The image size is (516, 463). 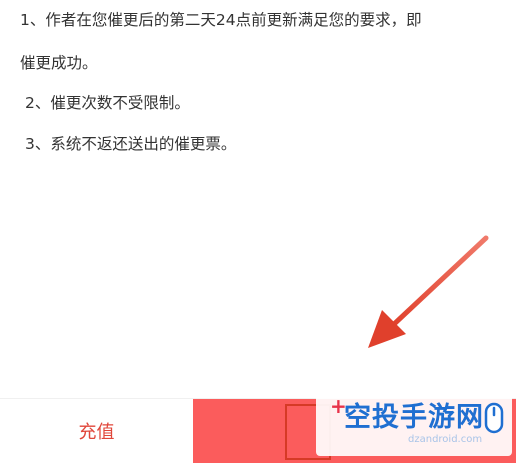 I want to click on watermark-url: dzandroid.com, so click(x=445, y=439).